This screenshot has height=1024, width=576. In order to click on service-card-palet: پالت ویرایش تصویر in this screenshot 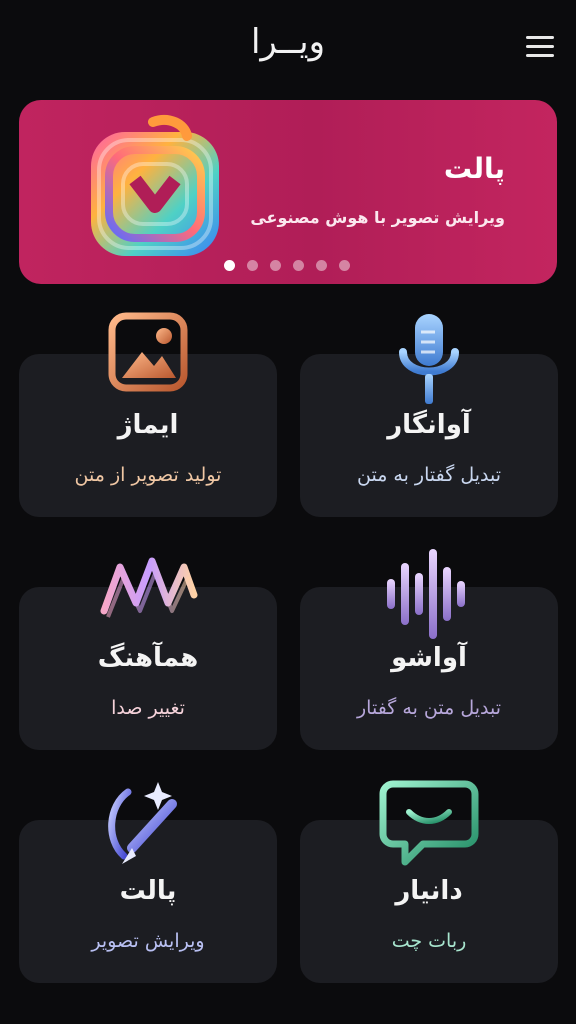, I will do `click(148, 882)`.